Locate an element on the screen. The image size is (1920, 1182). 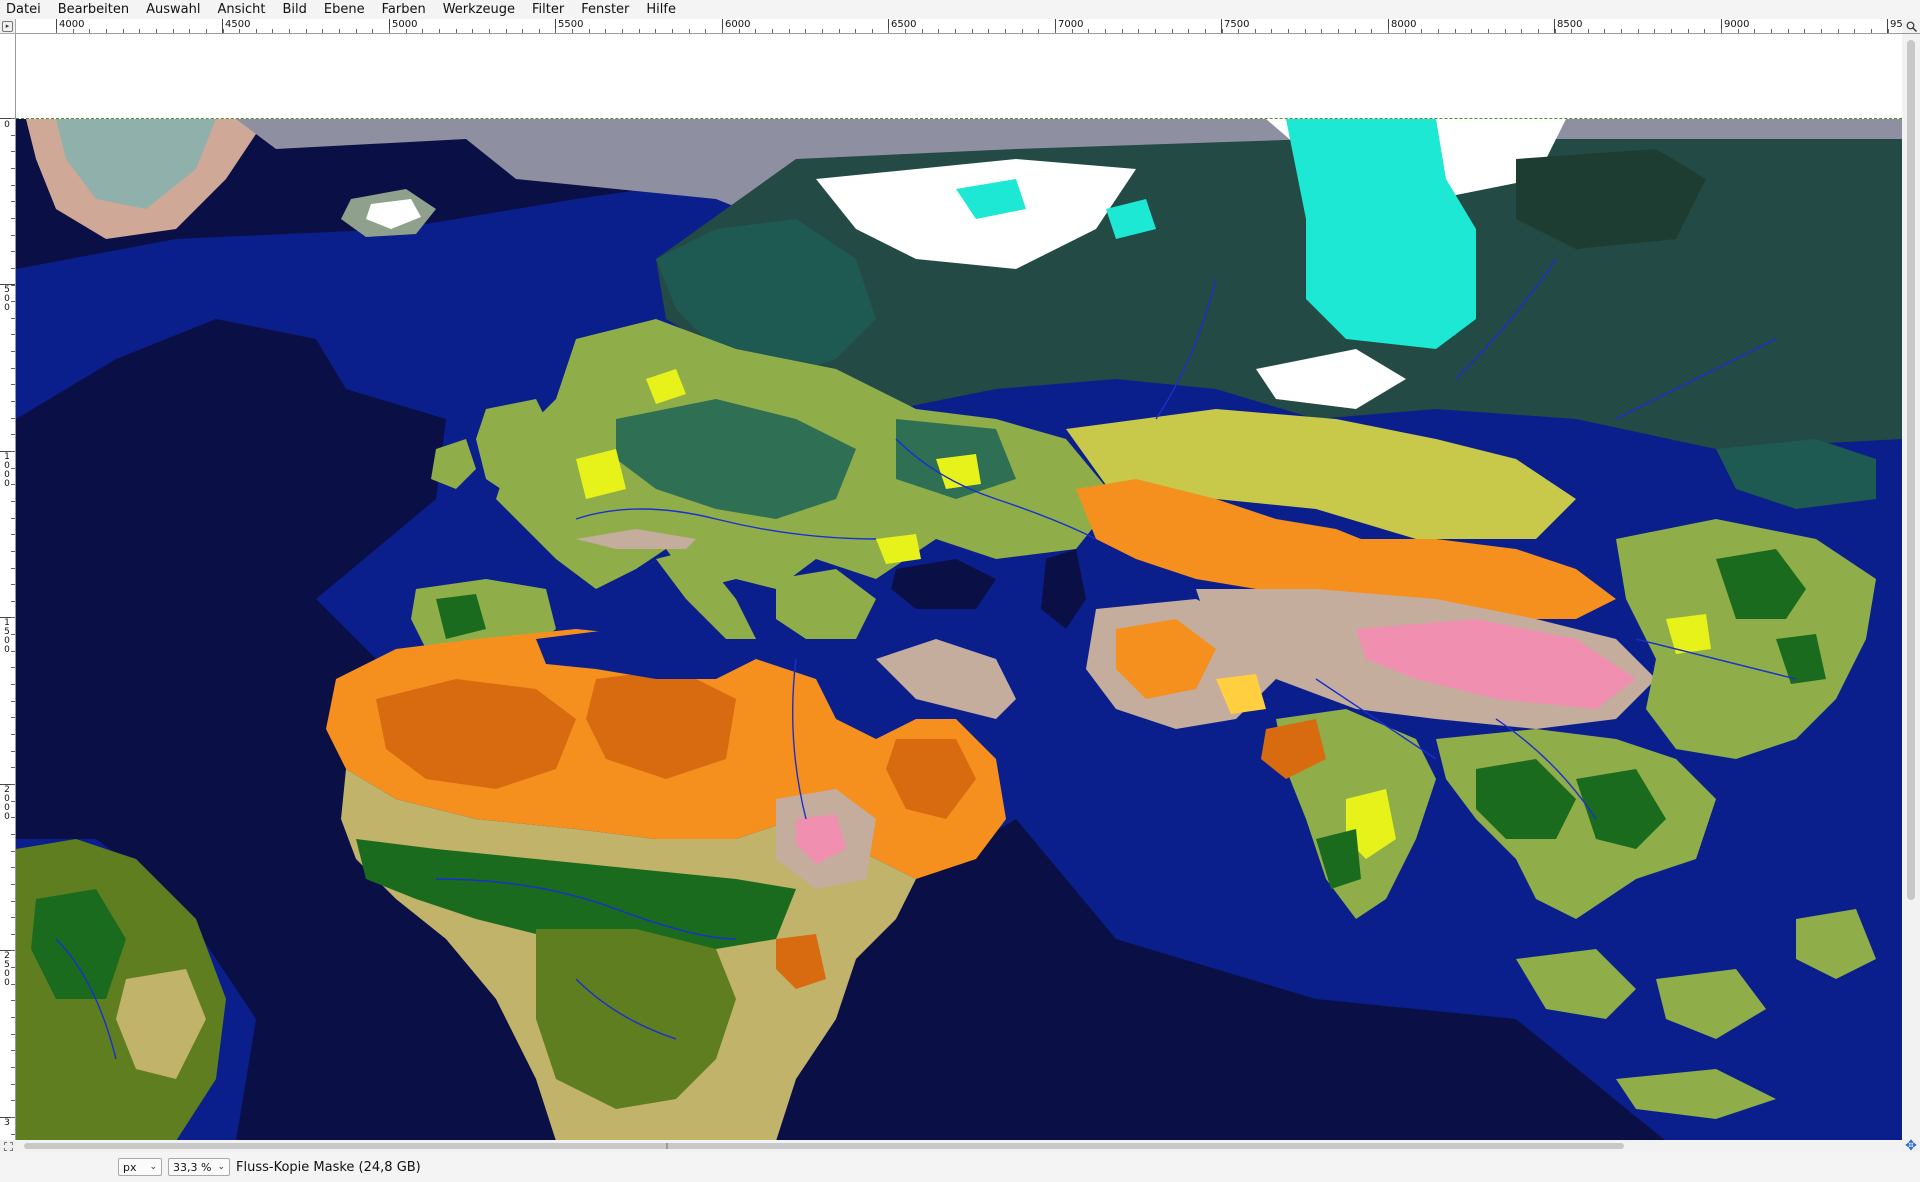
menu-bearbeiten: Bearbeiten is located at coordinates (93, 9).